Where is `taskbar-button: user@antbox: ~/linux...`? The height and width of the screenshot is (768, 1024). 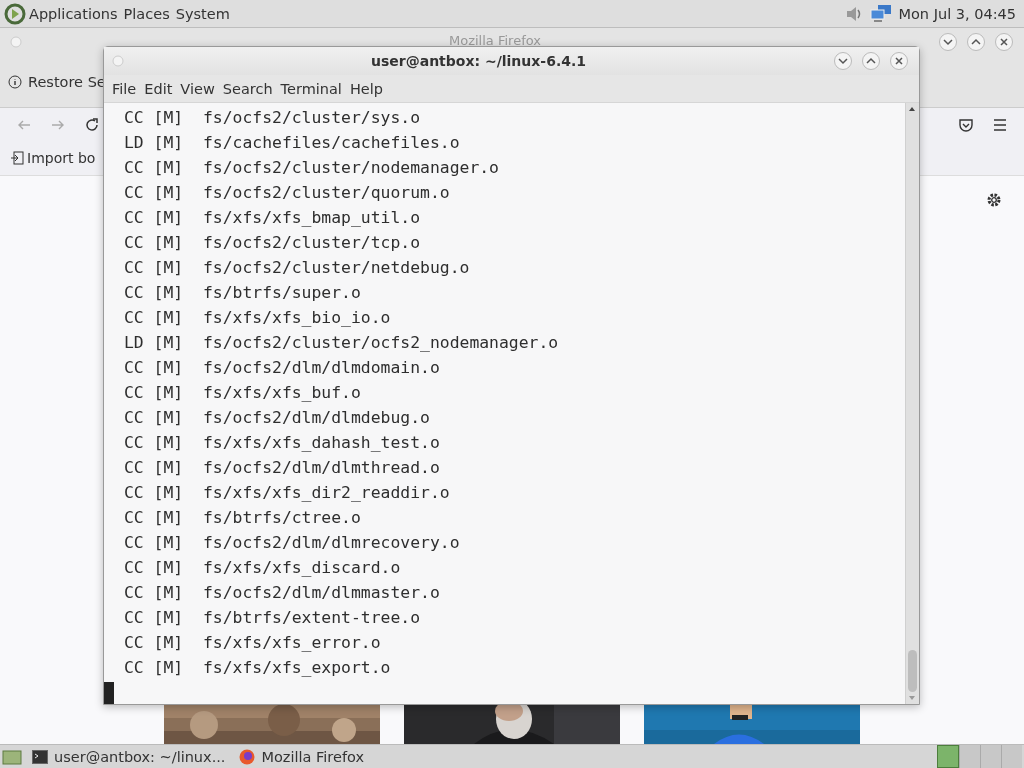
taskbar-button: user@antbox: ~/linux... is located at coordinates (129, 756).